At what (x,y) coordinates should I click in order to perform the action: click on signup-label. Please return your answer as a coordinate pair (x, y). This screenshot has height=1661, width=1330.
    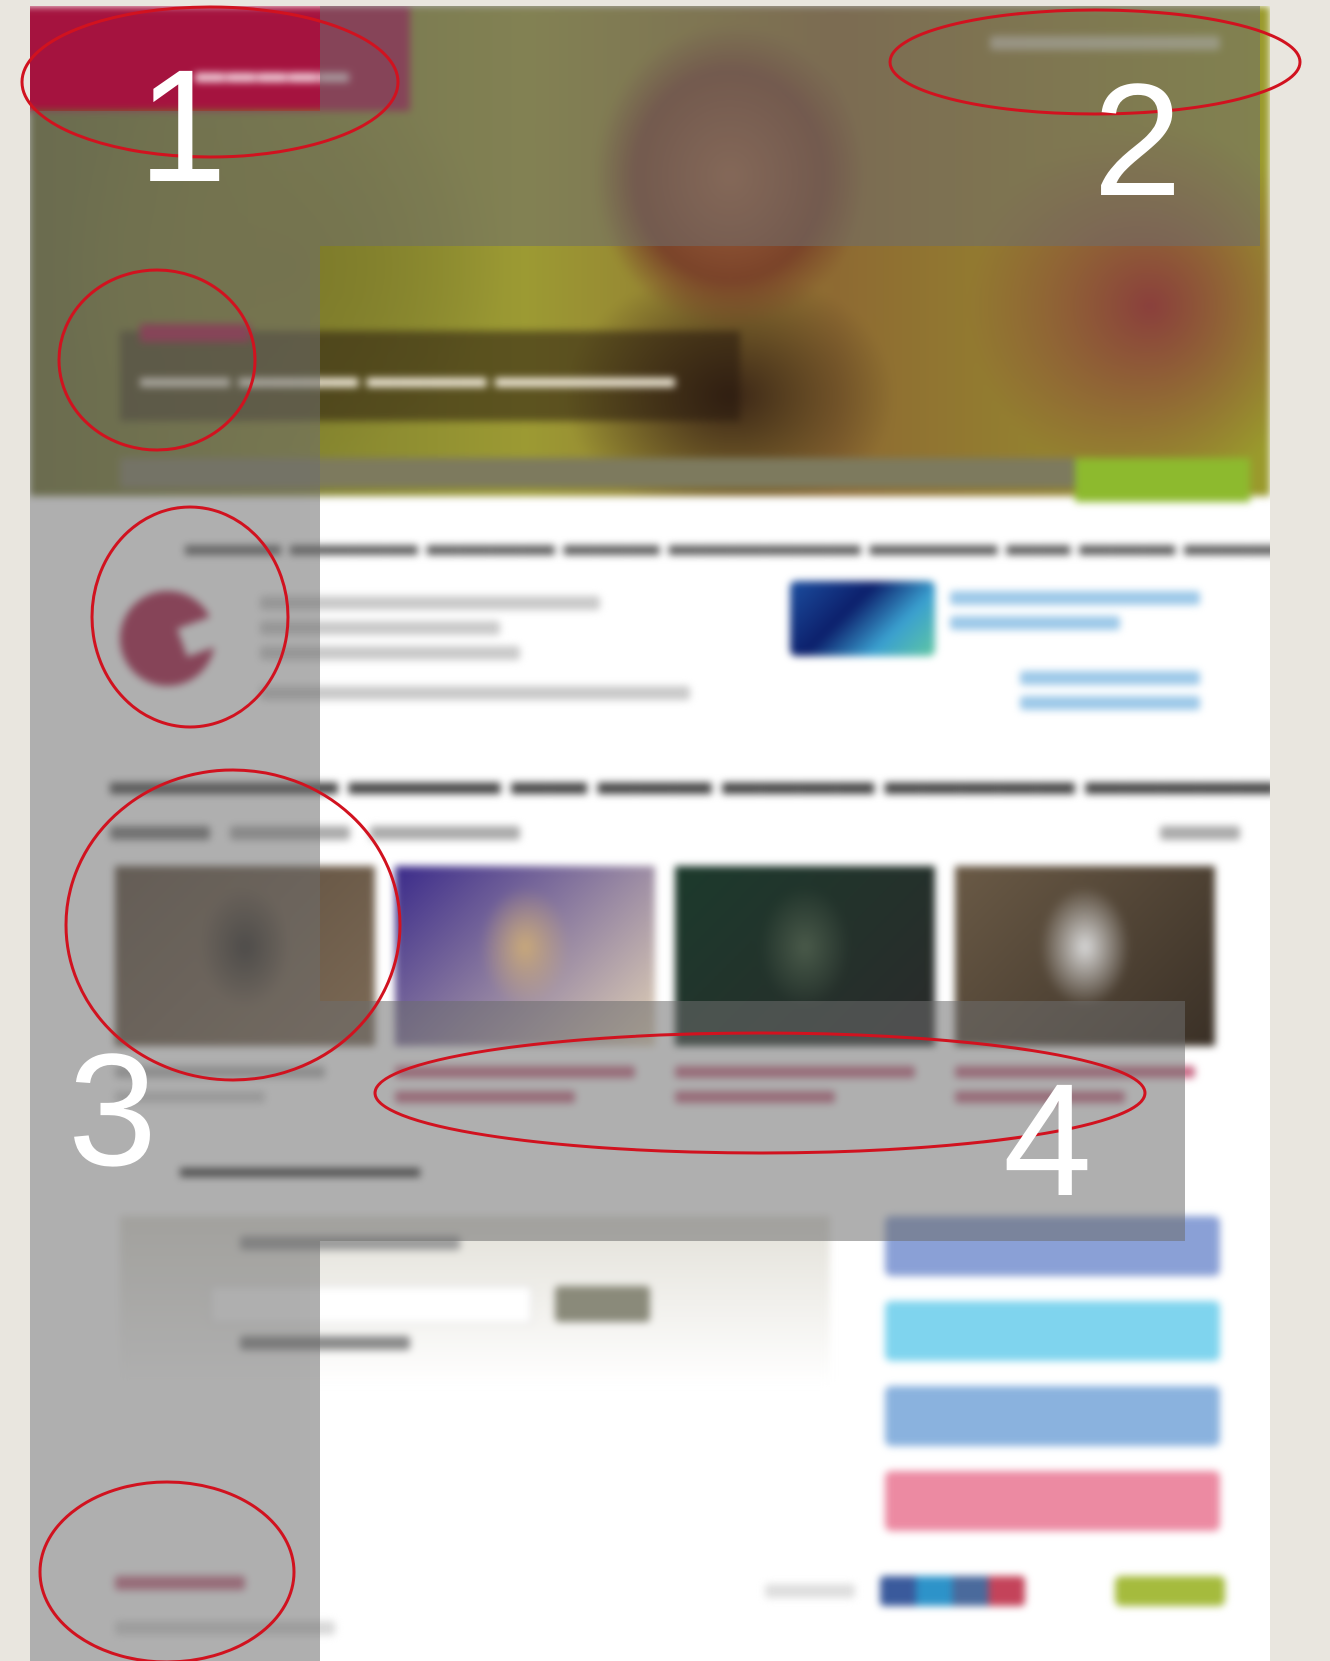
    Looking at the image, I should click on (350, 1243).